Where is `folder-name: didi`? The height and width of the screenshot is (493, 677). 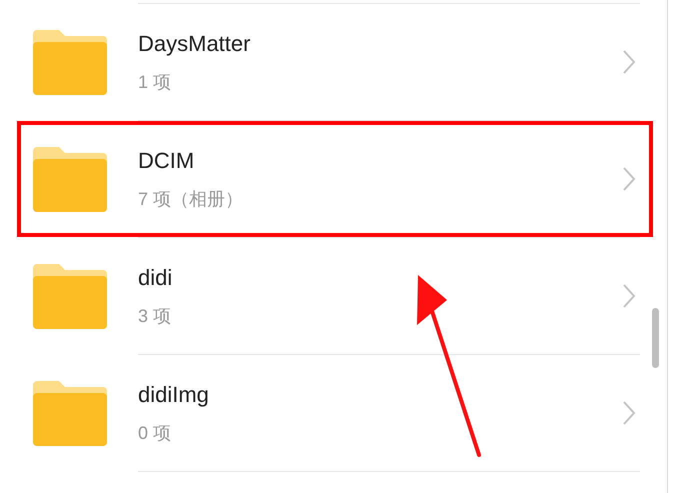 folder-name: didi is located at coordinates (156, 278).